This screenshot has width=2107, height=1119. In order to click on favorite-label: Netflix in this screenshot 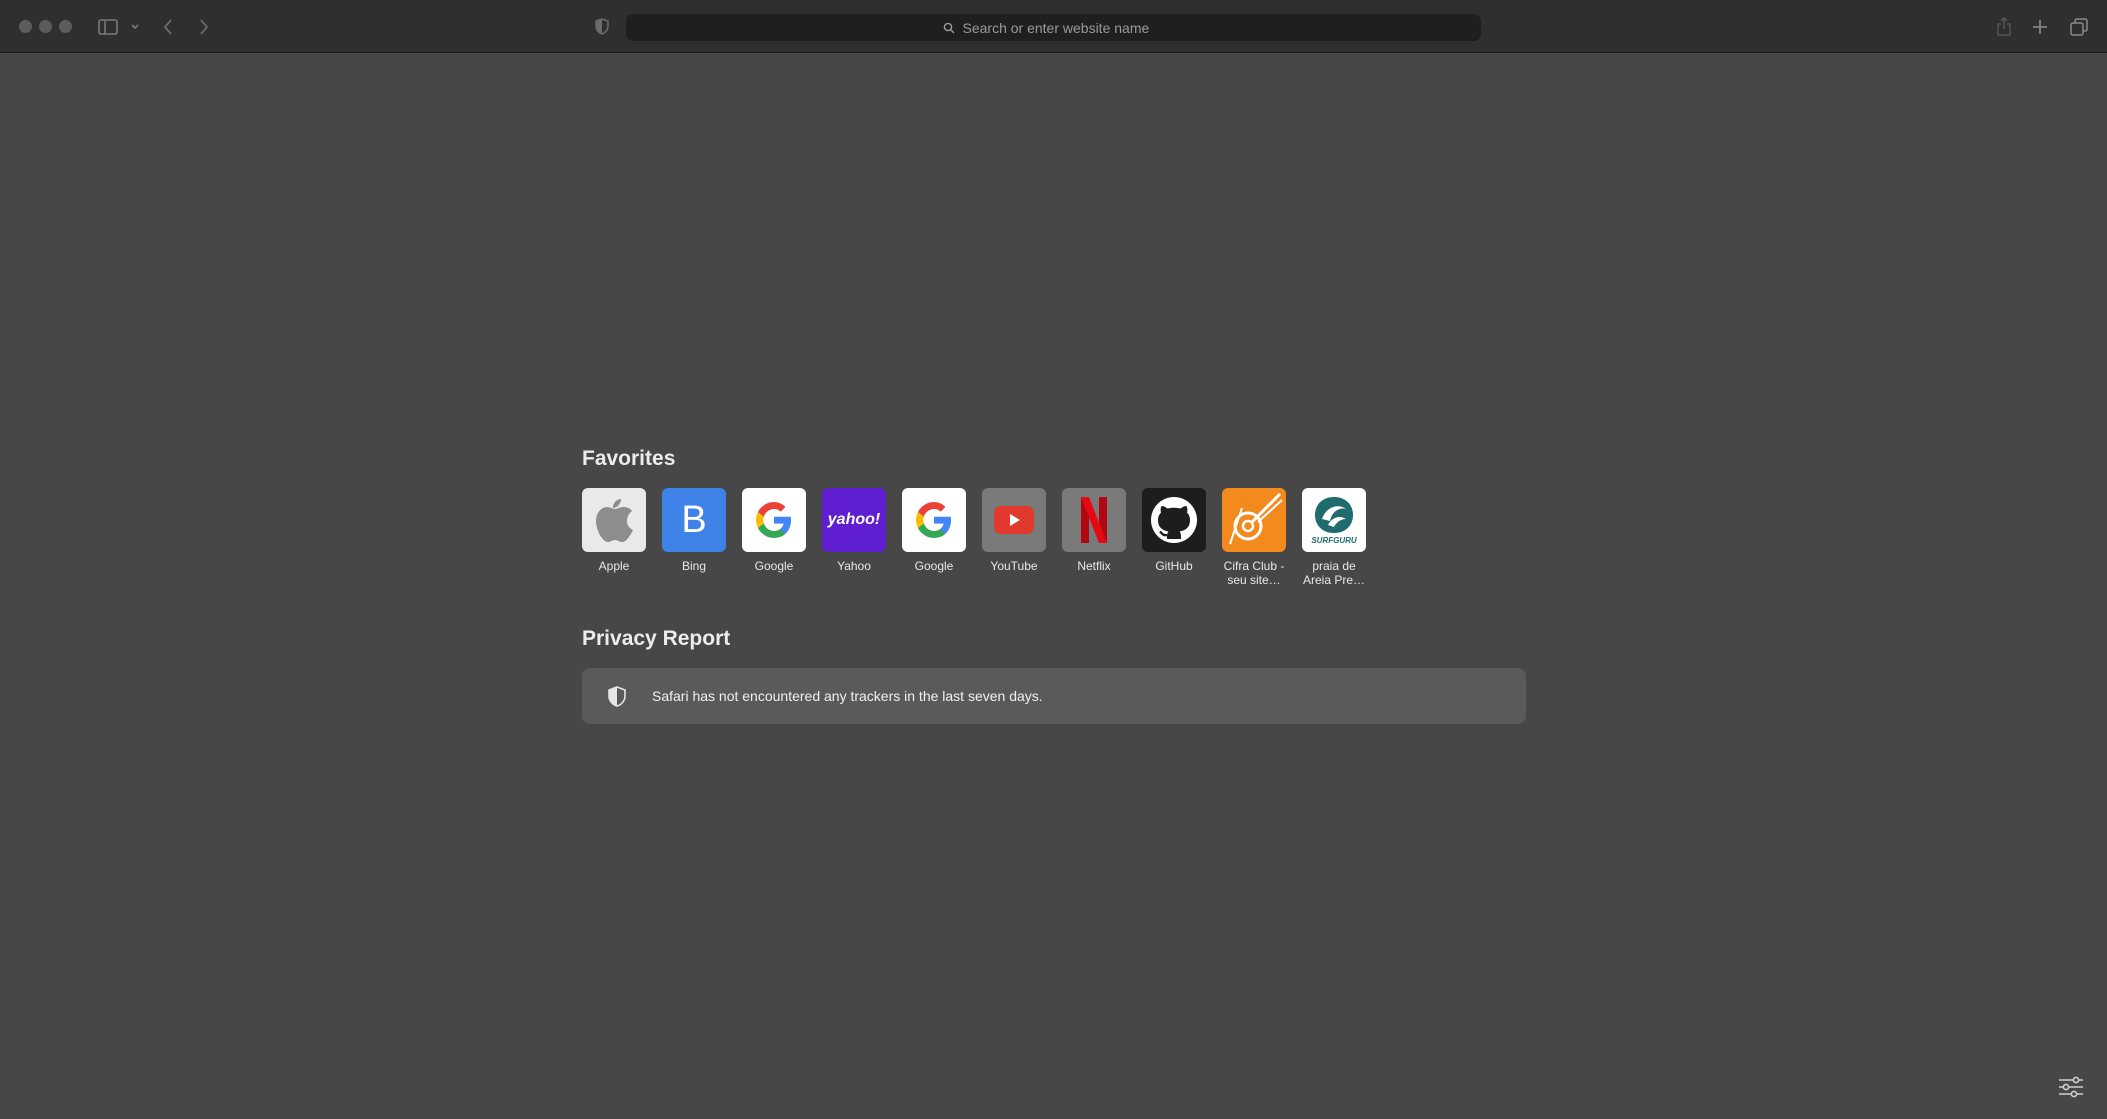, I will do `click(1094, 566)`.